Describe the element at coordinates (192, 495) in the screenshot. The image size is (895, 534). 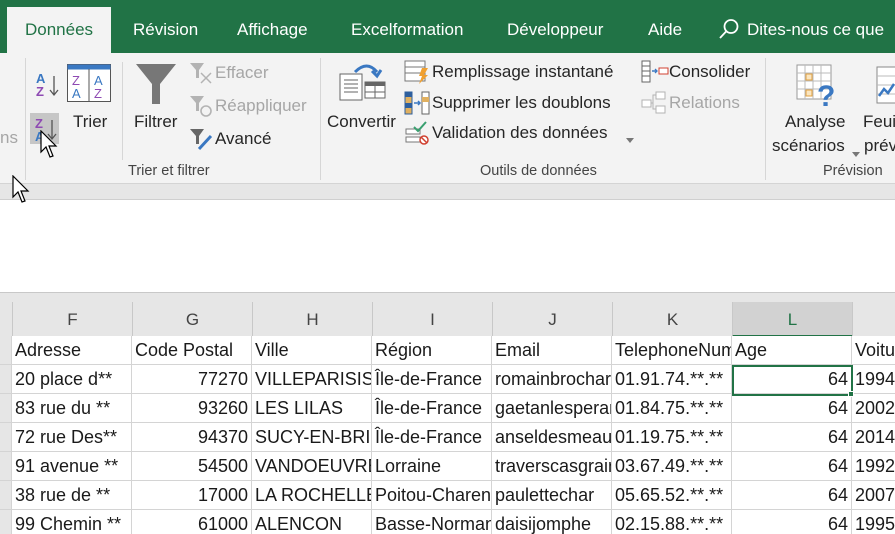
I see `table-cell: 17000` at that location.